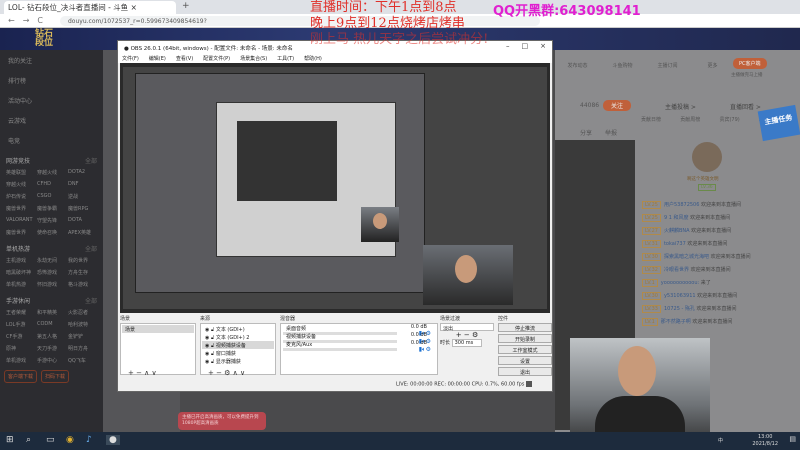 This screenshot has height=450, width=800. I want to click on post-dynamic-button: 发布动态, so click(577, 65).